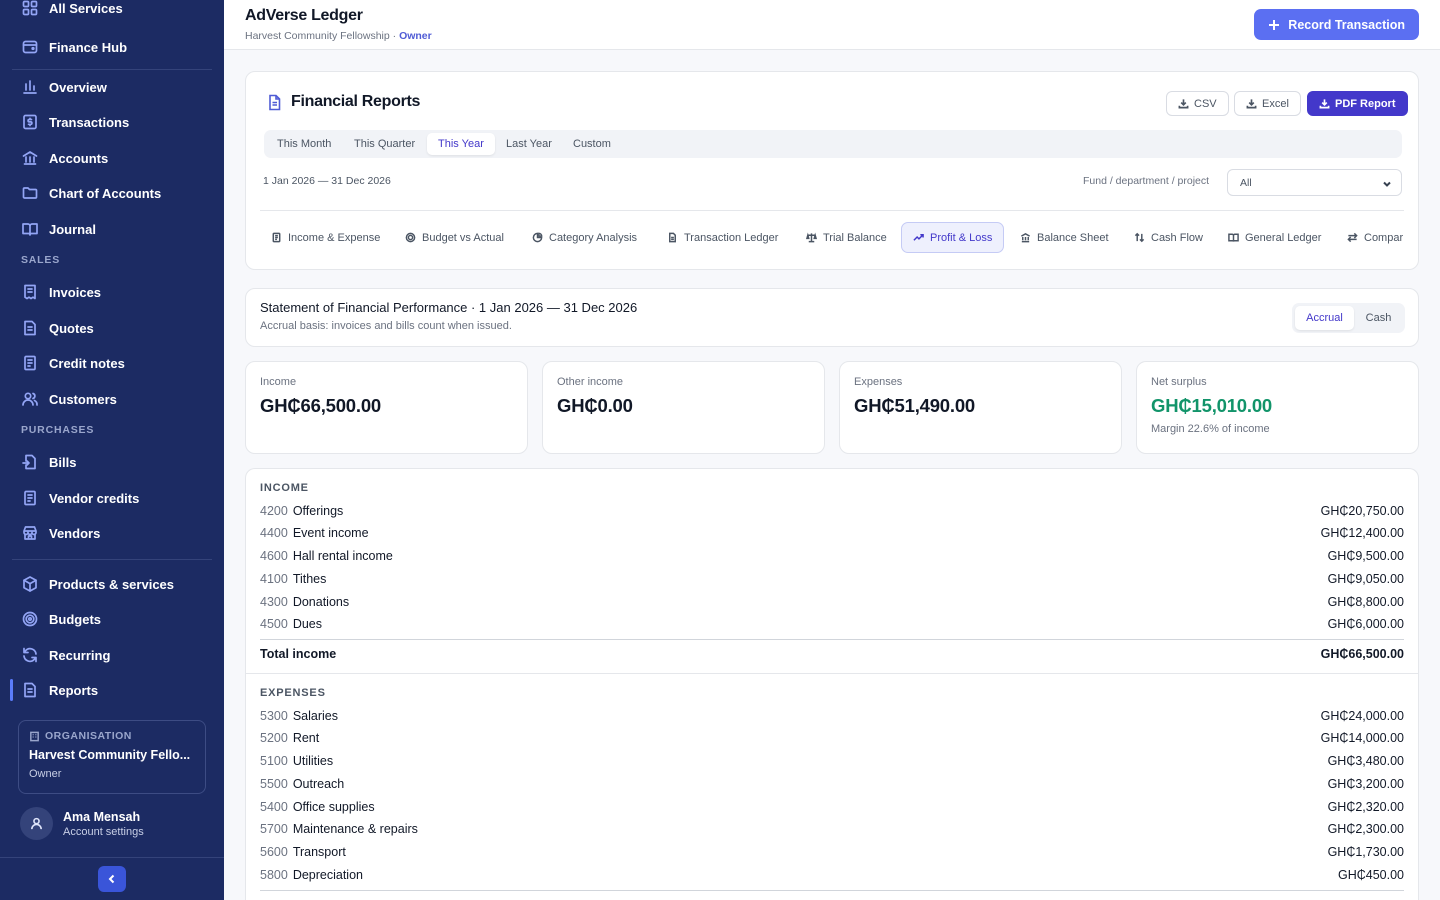 The height and width of the screenshot is (900, 1440). What do you see at coordinates (274, 875) in the screenshot?
I see `account-code: 5800` at bounding box center [274, 875].